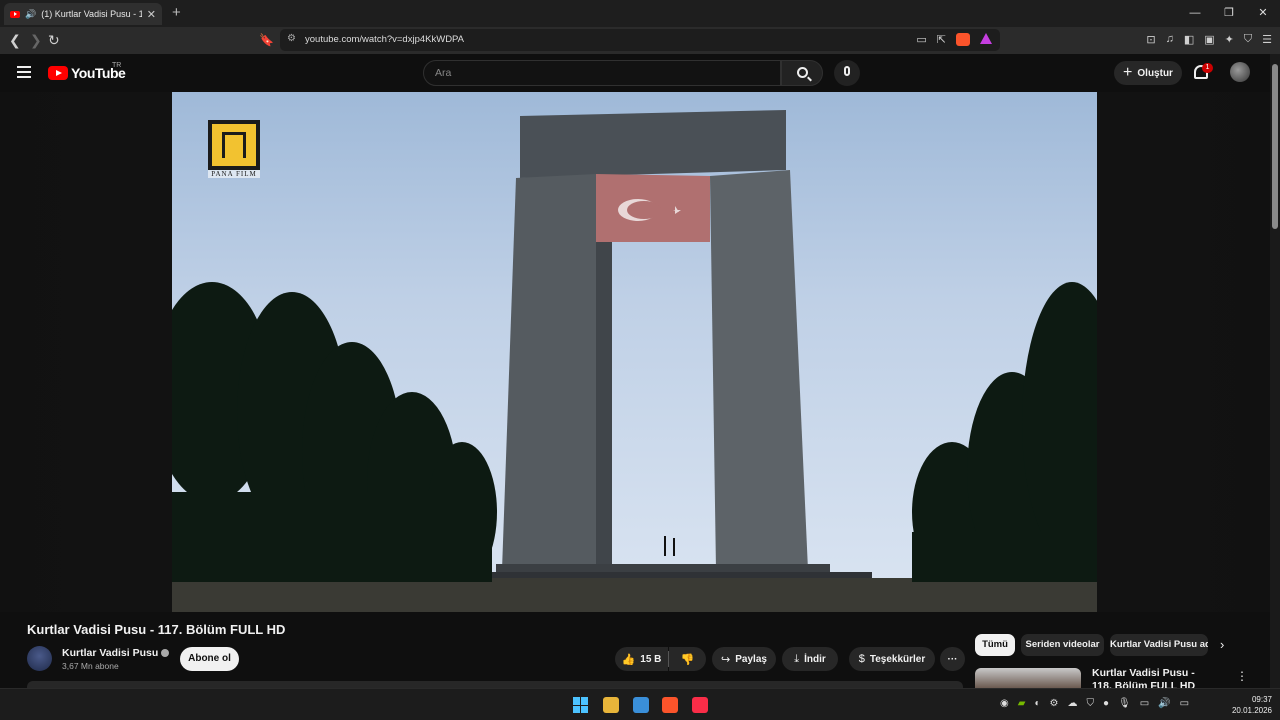  I want to click on leo-ai-icon: ✦, so click(1229, 39).